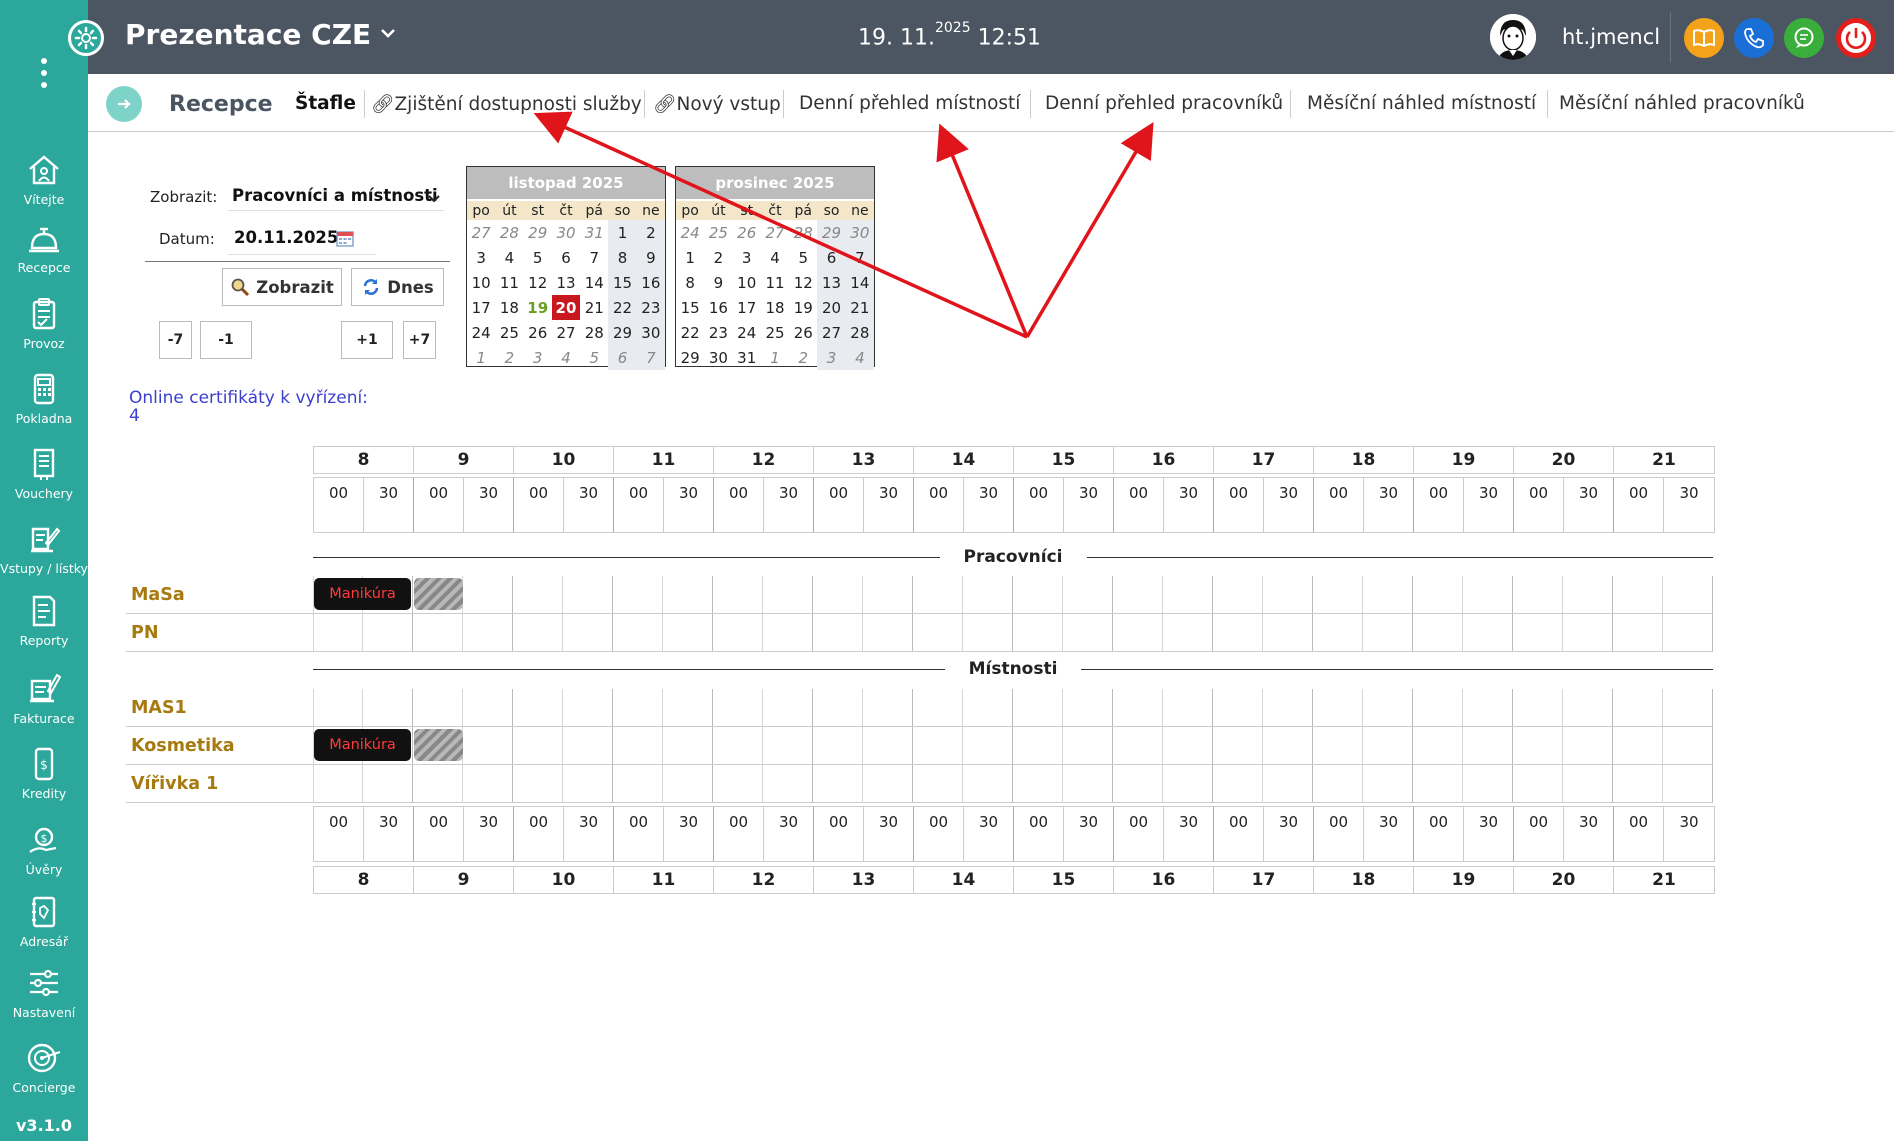 The width and height of the screenshot is (1894, 1141). I want to click on sidebar-item-nastaveni: Nastavení, so click(44, 992).